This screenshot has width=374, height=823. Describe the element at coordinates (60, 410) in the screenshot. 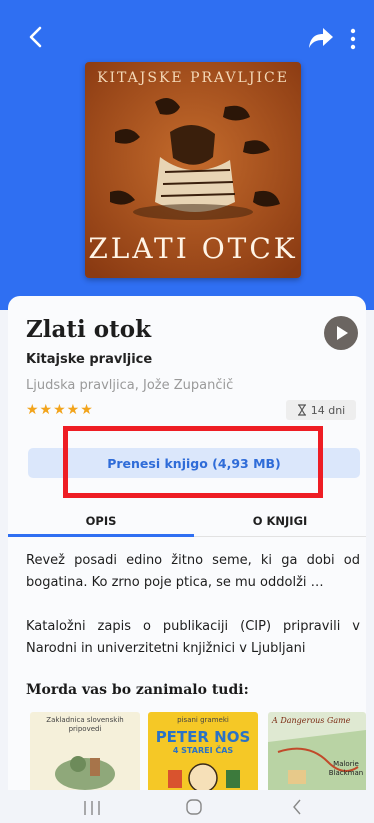

I see `rating-stars: ★★★★★` at that location.